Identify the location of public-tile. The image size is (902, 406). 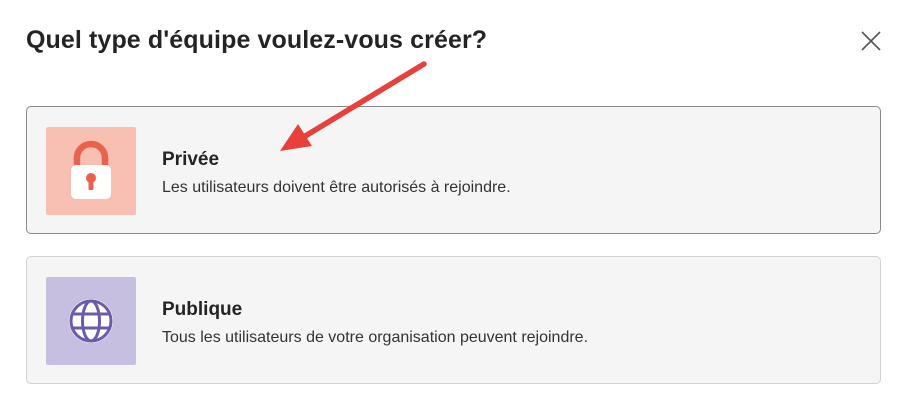
(91, 321).